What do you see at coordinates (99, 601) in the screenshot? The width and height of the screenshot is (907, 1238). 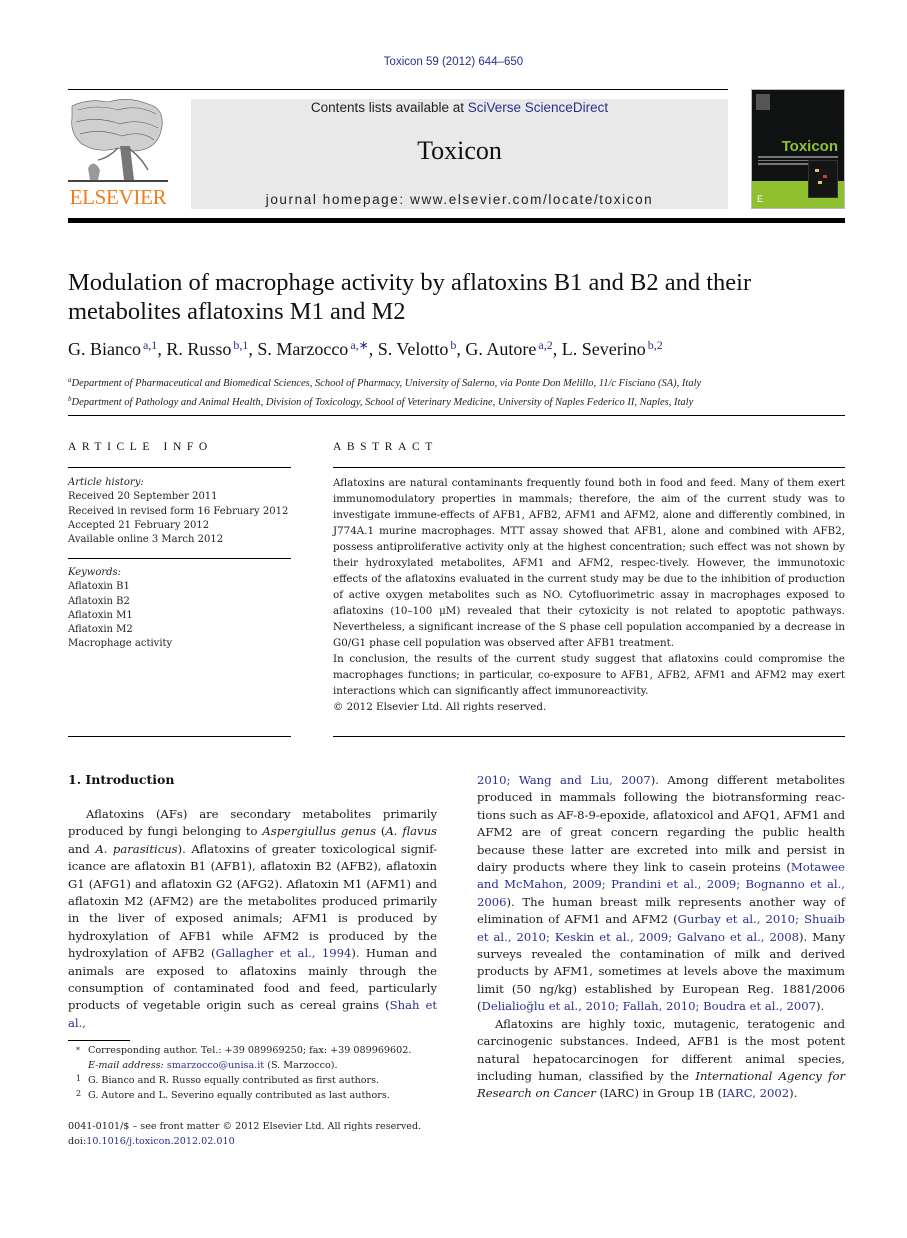 I see `keyword: Aflatoxin B2` at bounding box center [99, 601].